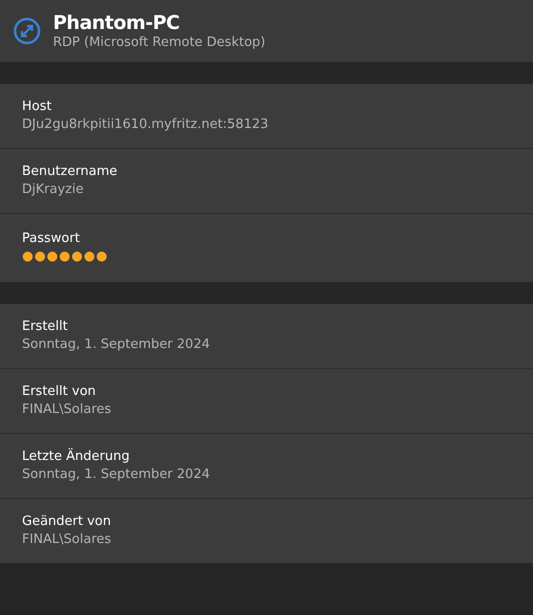 The width and height of the screenshot is (533, 615). I want to click on field-label: Host, so click(37, 107).